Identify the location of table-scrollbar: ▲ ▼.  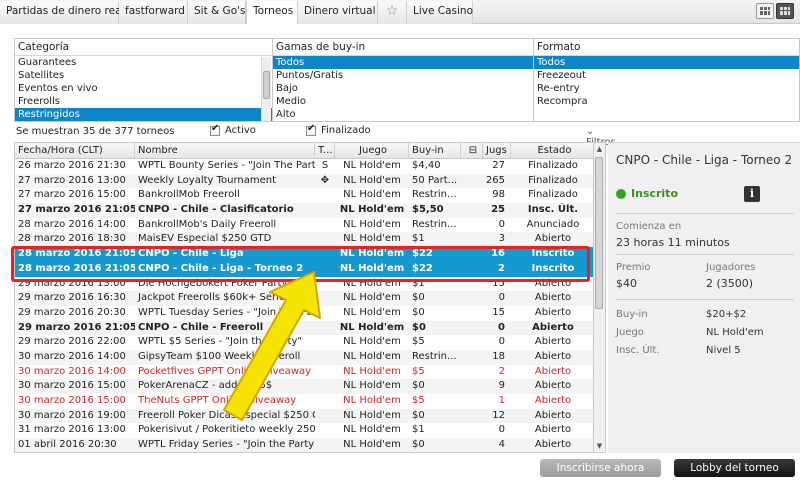
(600, 297).